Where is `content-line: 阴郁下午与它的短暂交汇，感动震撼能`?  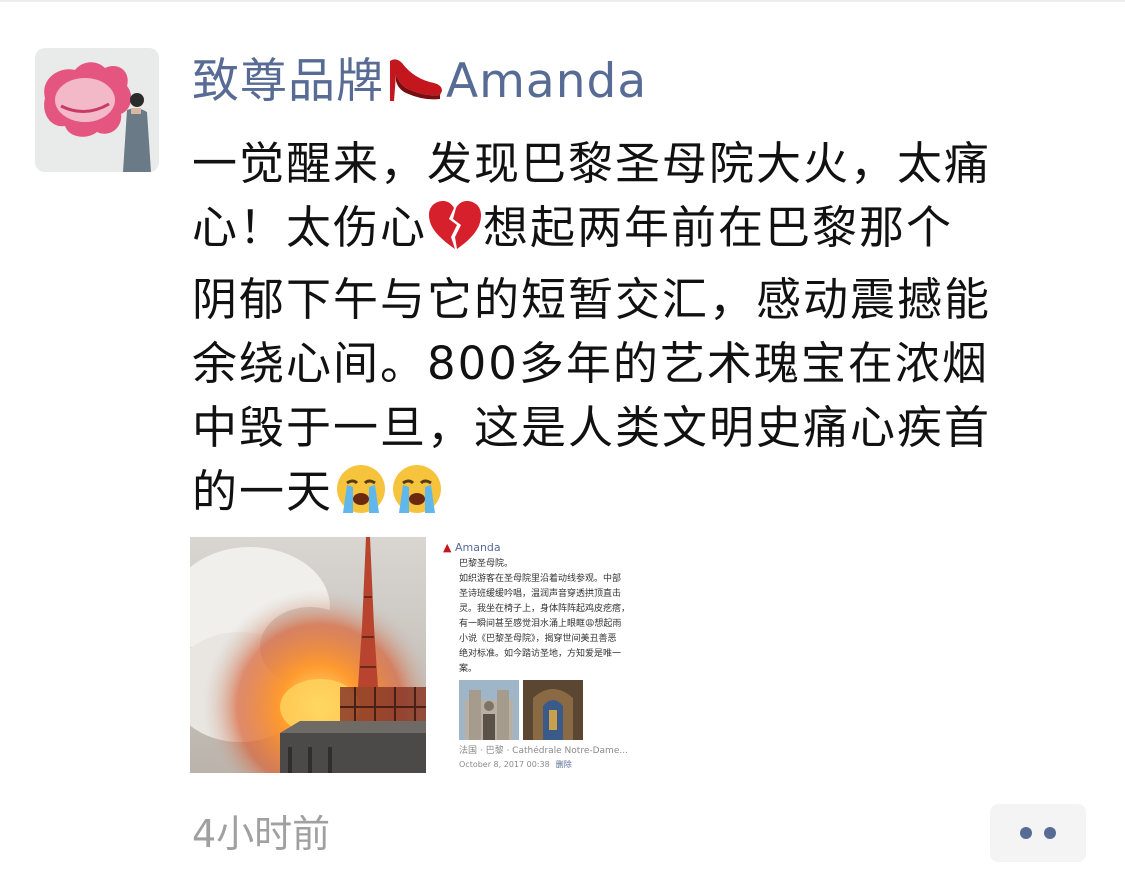 content-line: 阴郁下午与它的短暂交汇，感动震撼能 is located at coordinates (592, 299).